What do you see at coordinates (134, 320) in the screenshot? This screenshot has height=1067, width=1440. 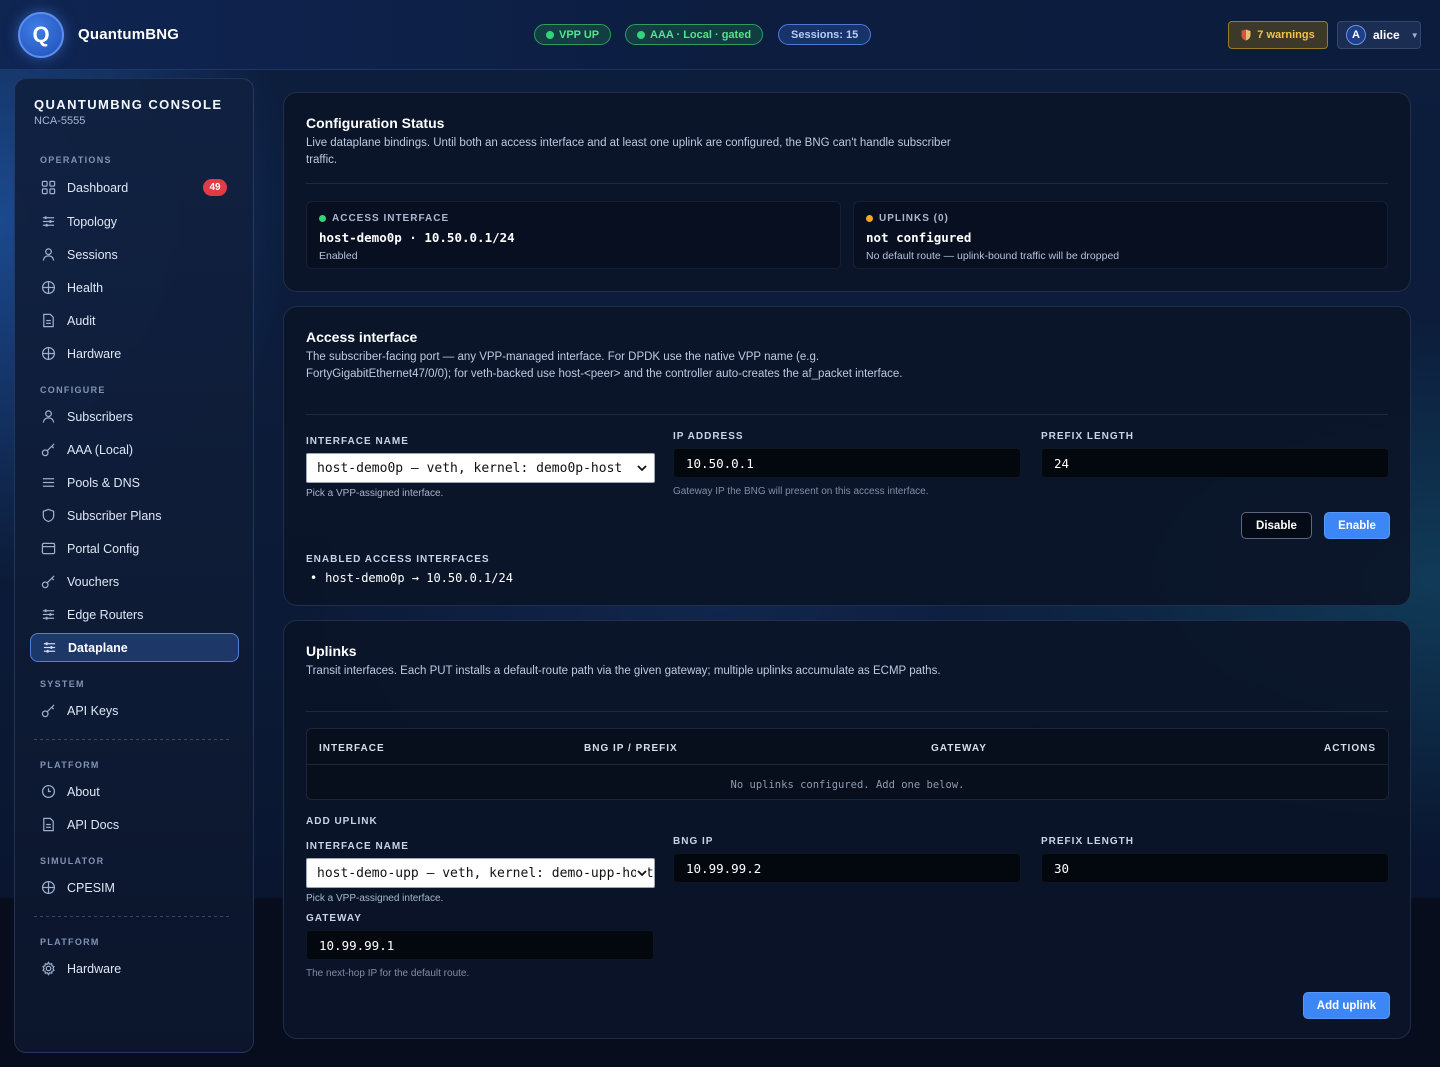 I see `sidebar-item-audit: Audit` at bounding box center [134, 320].